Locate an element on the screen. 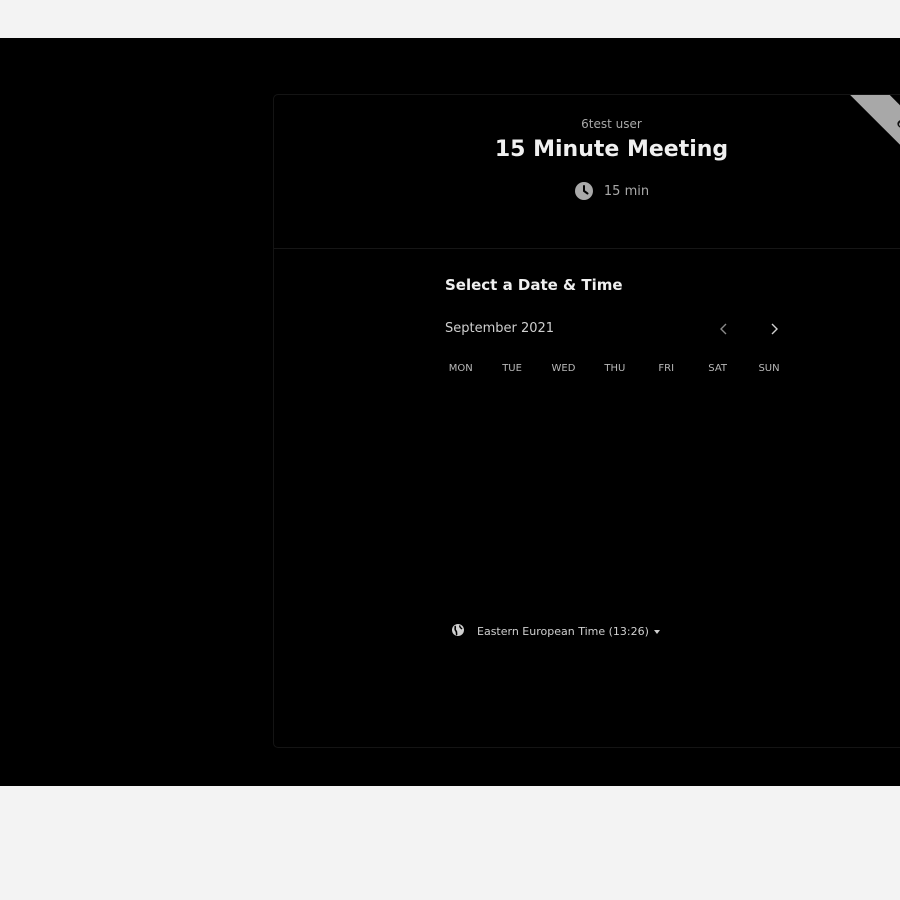 The image size is (900, 900). previous-month-button is located at coordinates (724, 329).